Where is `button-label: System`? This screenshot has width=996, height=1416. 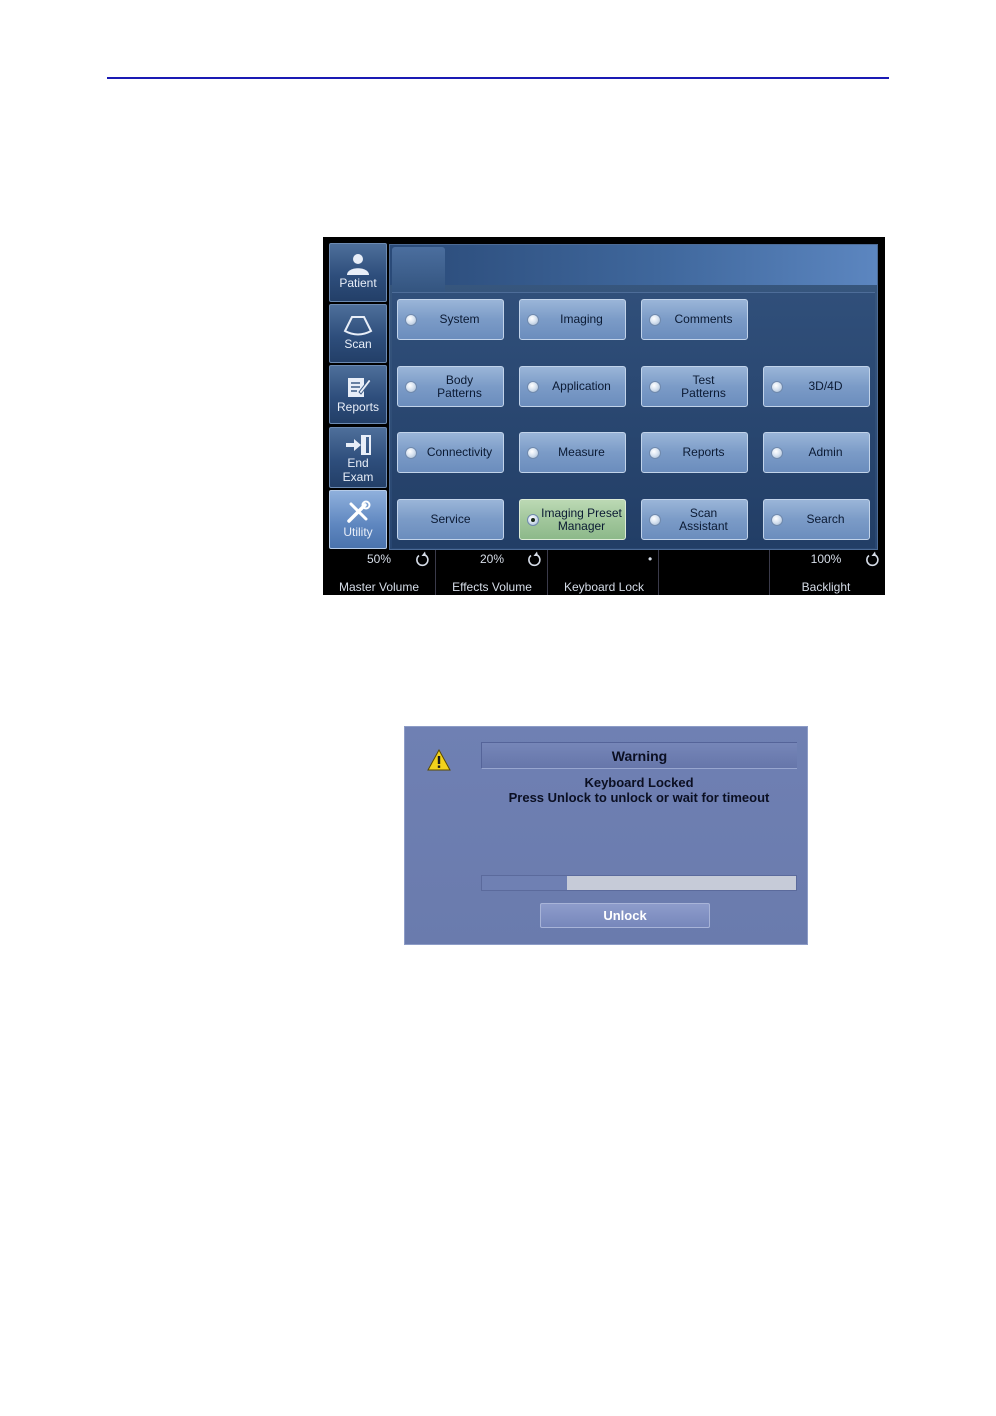 button-label: System is located at coordinates (459, 319).